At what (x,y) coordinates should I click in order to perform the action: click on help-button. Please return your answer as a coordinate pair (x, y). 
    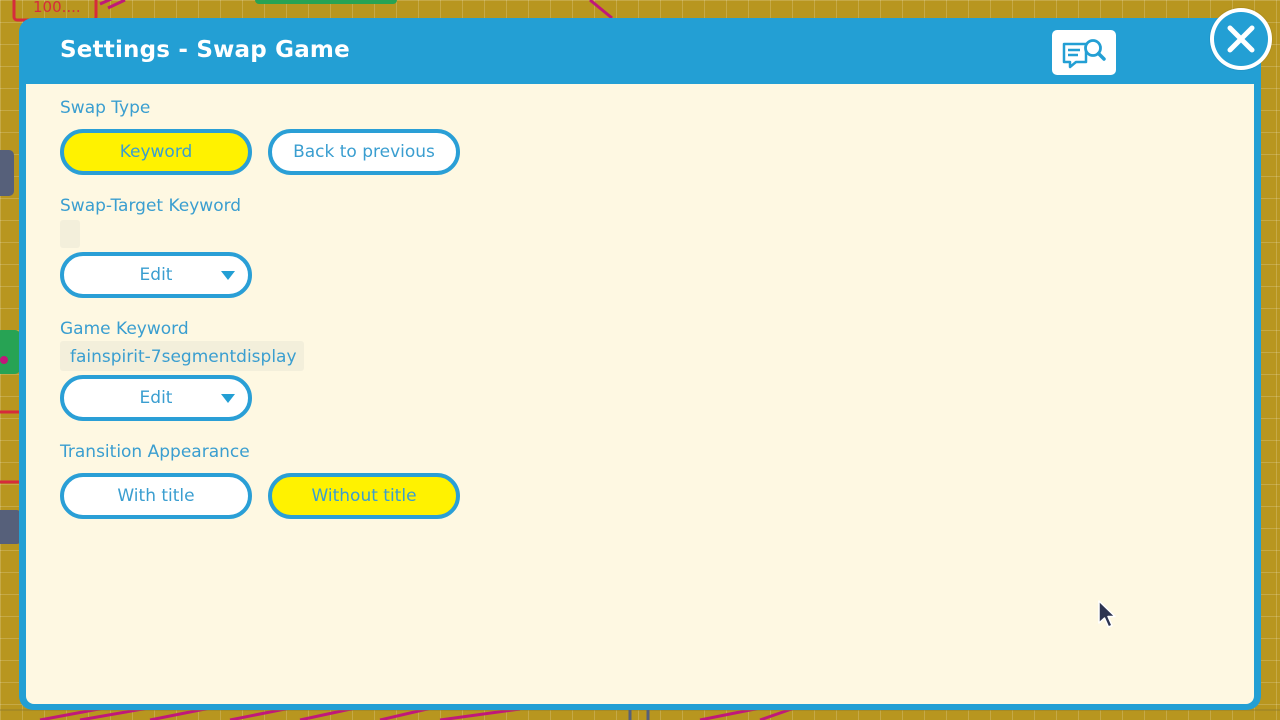
    Looking at the image, I should click on (1084, 52).